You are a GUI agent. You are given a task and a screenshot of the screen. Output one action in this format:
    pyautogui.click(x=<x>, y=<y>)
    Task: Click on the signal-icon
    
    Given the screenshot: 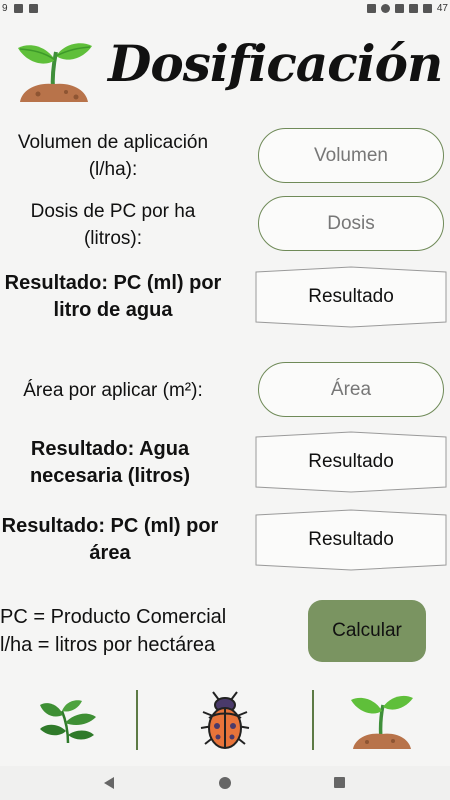 What is the action you would take?
    pyautogui.click(x=413, y=8)
    